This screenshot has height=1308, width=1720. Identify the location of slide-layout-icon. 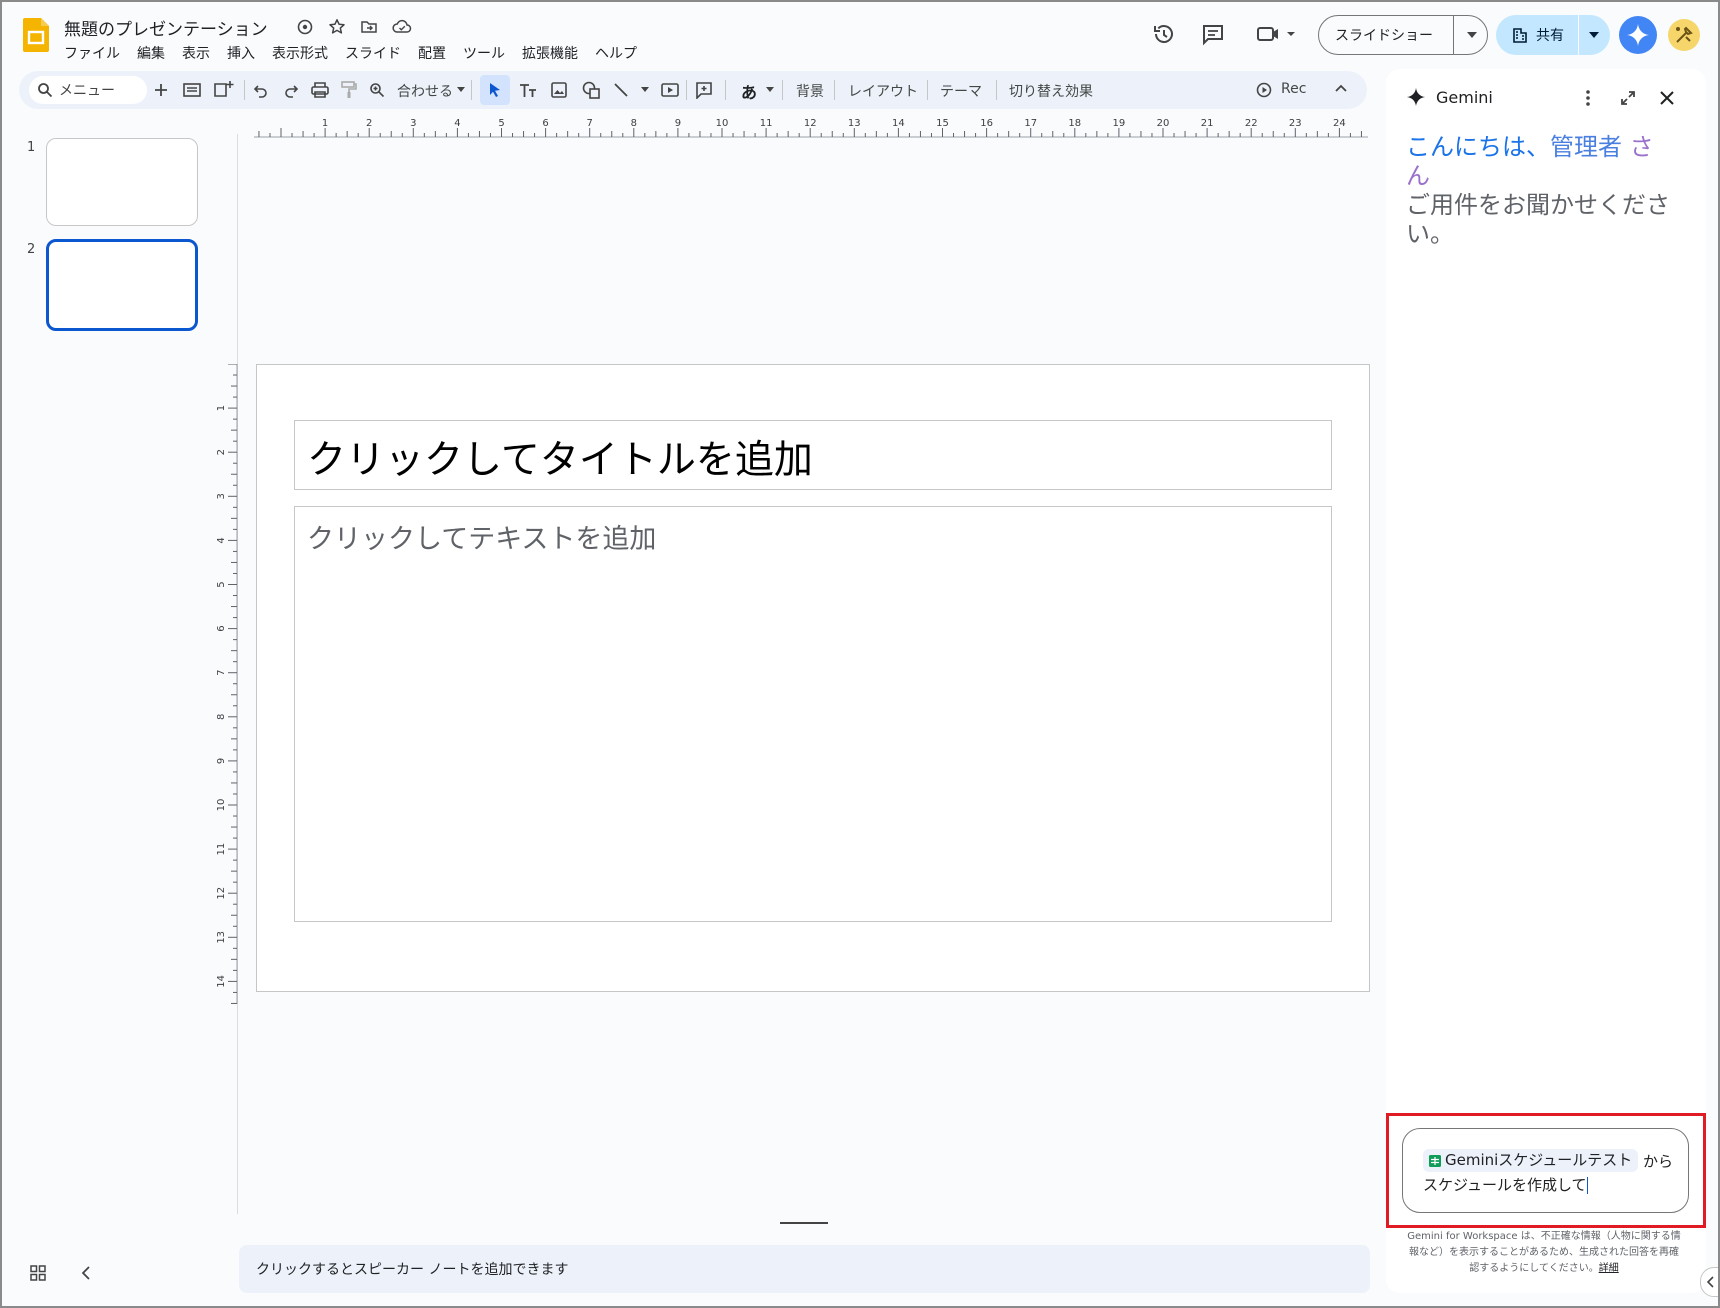
(192, 90).